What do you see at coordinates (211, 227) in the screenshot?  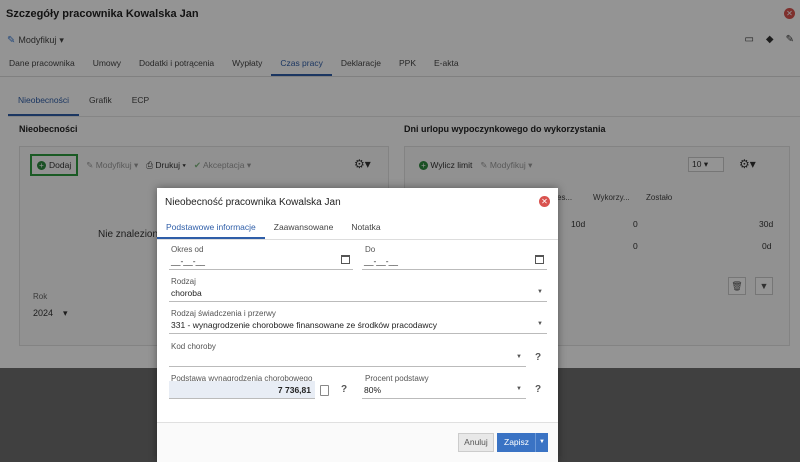 I see `tab-basic-info: Podstawowe informacje` at bounding box center [211, 227].